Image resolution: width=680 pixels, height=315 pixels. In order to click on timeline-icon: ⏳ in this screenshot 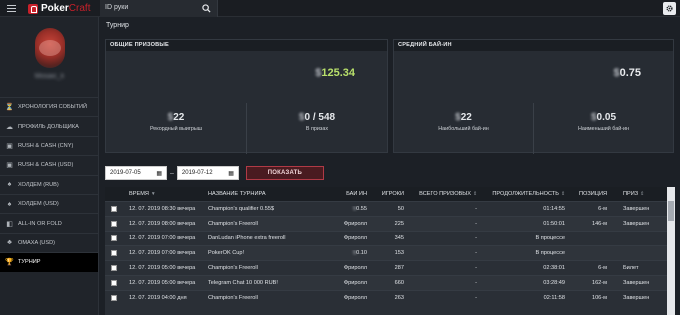, I will do `click(9, 108)`.